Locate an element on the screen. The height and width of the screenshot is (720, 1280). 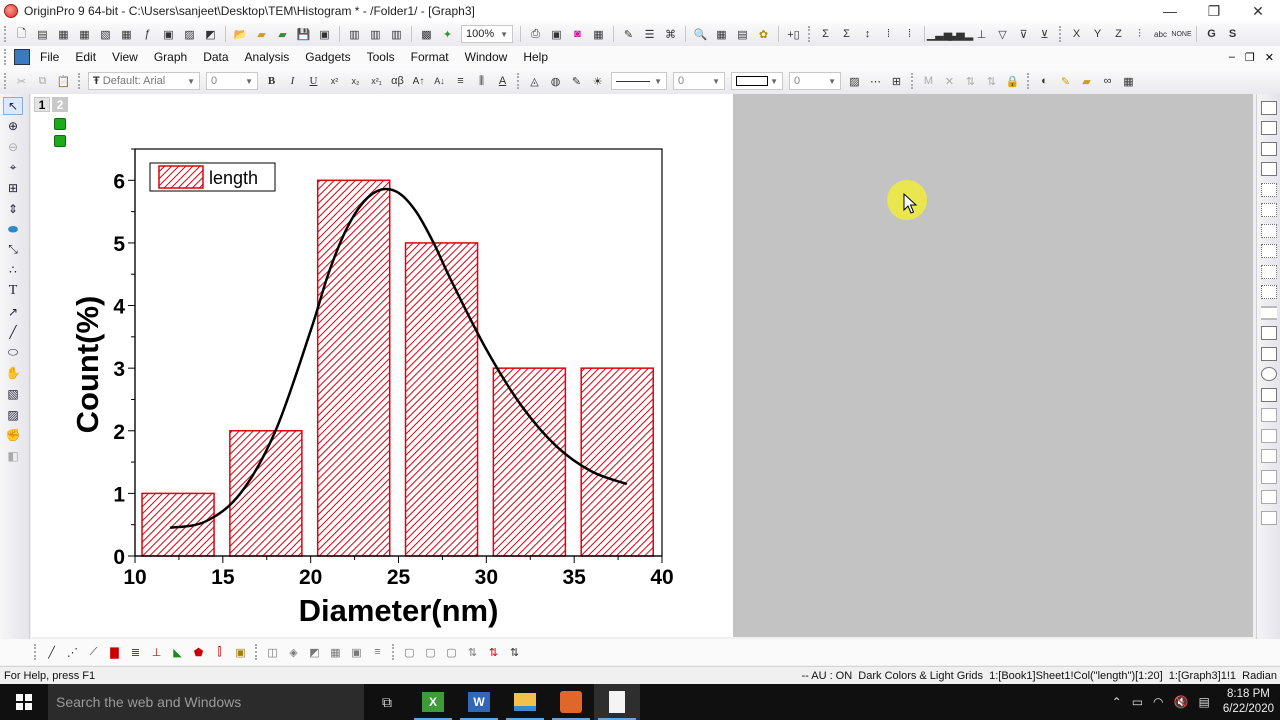
align-center-h-icon is located at coordinates (1269, 517).